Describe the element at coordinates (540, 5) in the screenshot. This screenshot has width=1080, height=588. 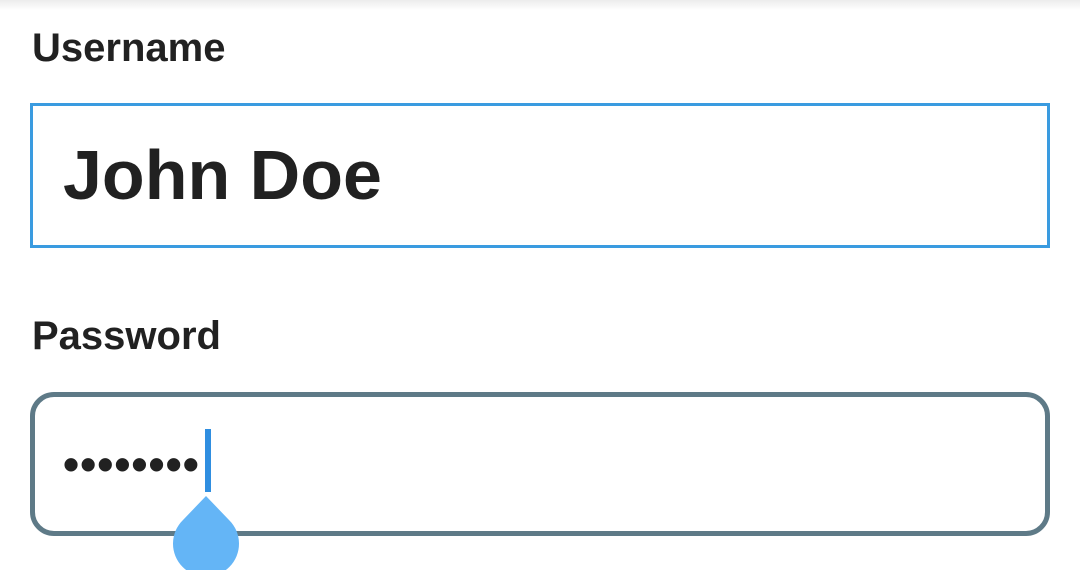
I see `top-shadow` at that location.